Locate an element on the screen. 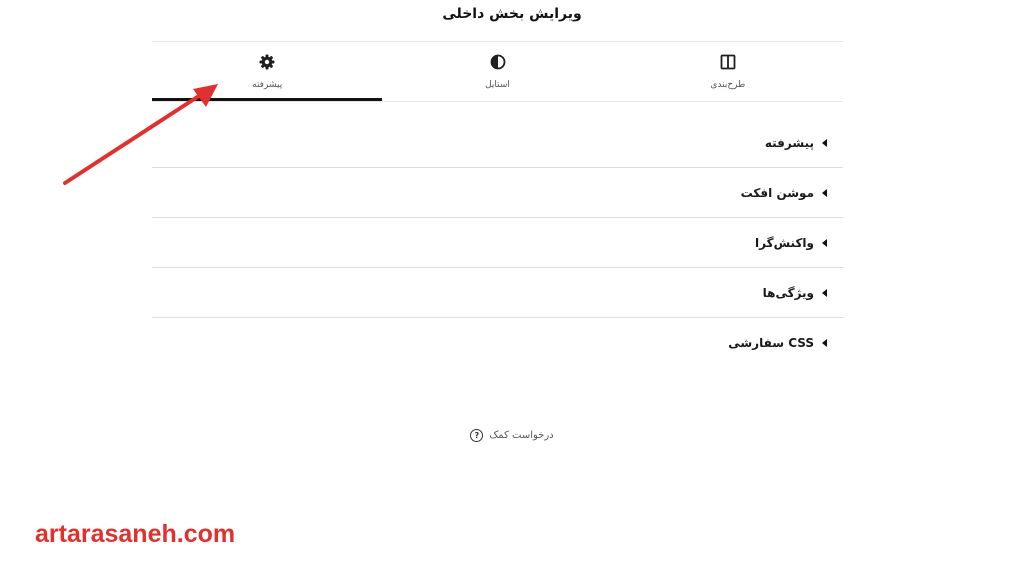 The height and width of the screenshot is (576, 1024). need-help-label: درخواست کمک is located at coordinates (521, 435).